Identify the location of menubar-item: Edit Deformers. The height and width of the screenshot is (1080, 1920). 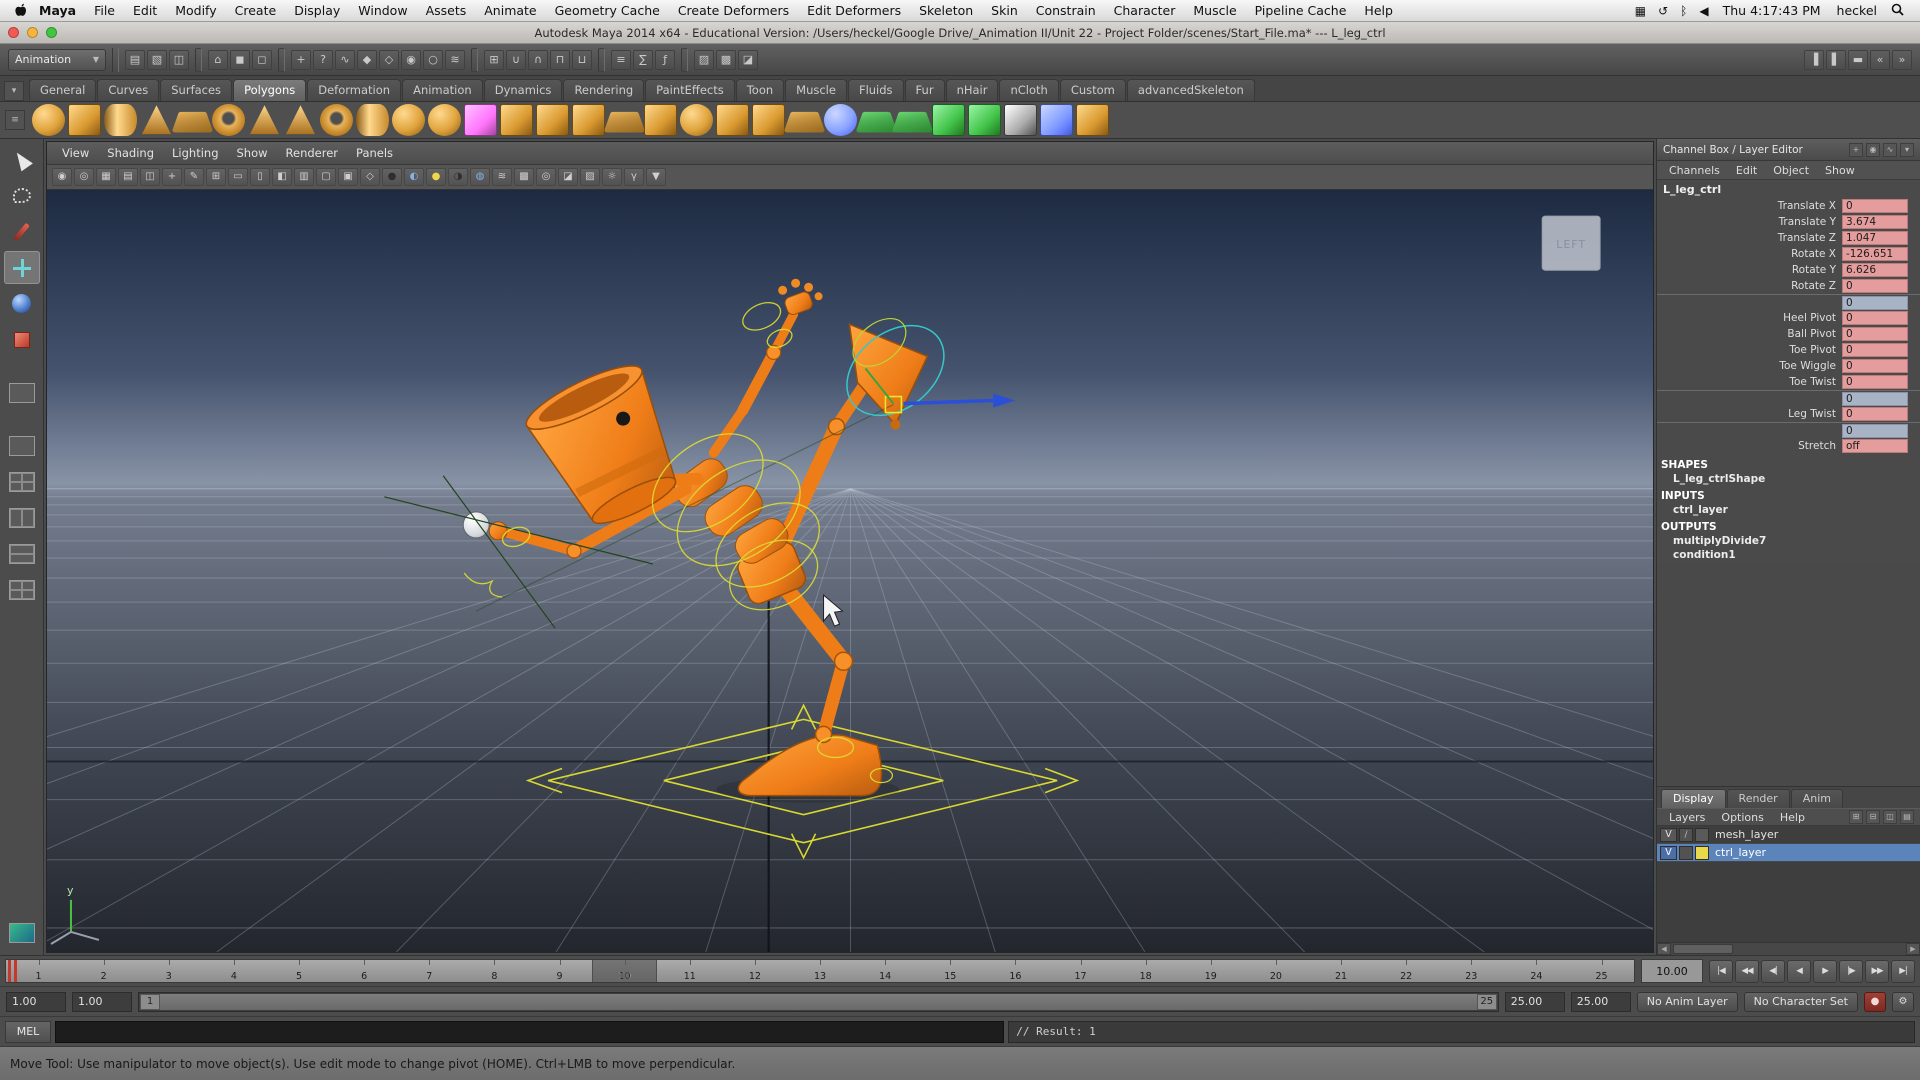
(854, 10).